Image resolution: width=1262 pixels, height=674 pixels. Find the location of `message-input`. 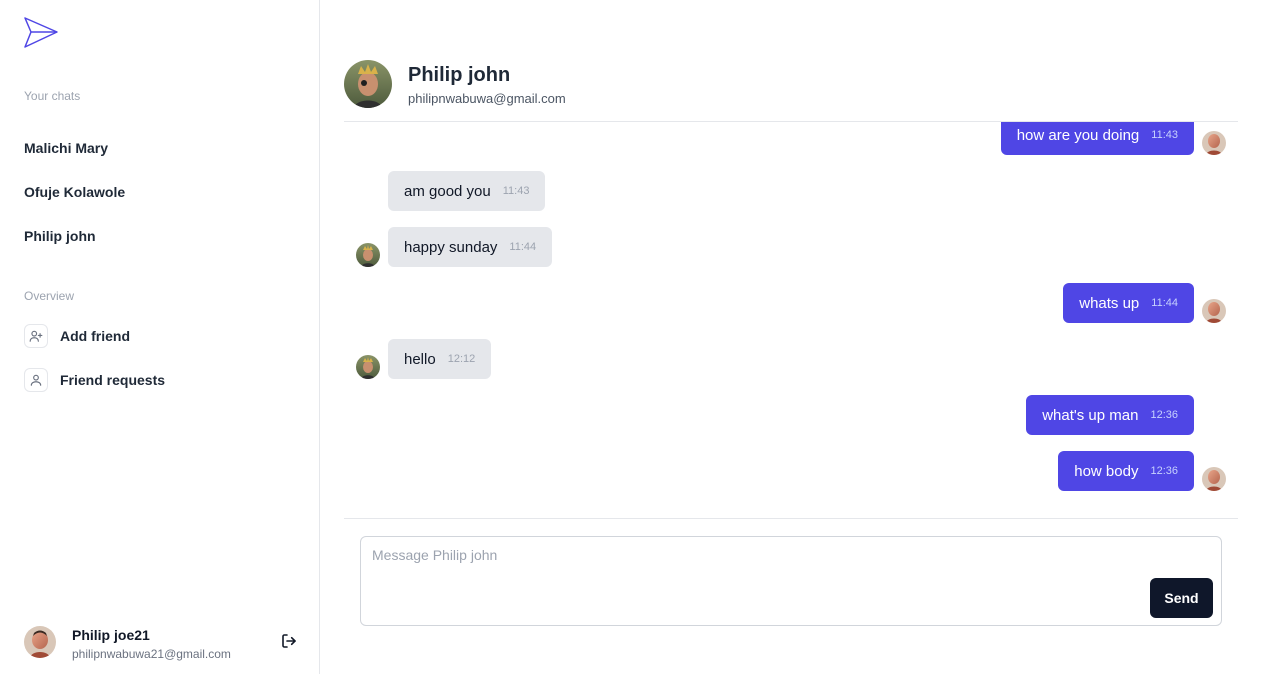

message-input is located at coordinates (751, 581).